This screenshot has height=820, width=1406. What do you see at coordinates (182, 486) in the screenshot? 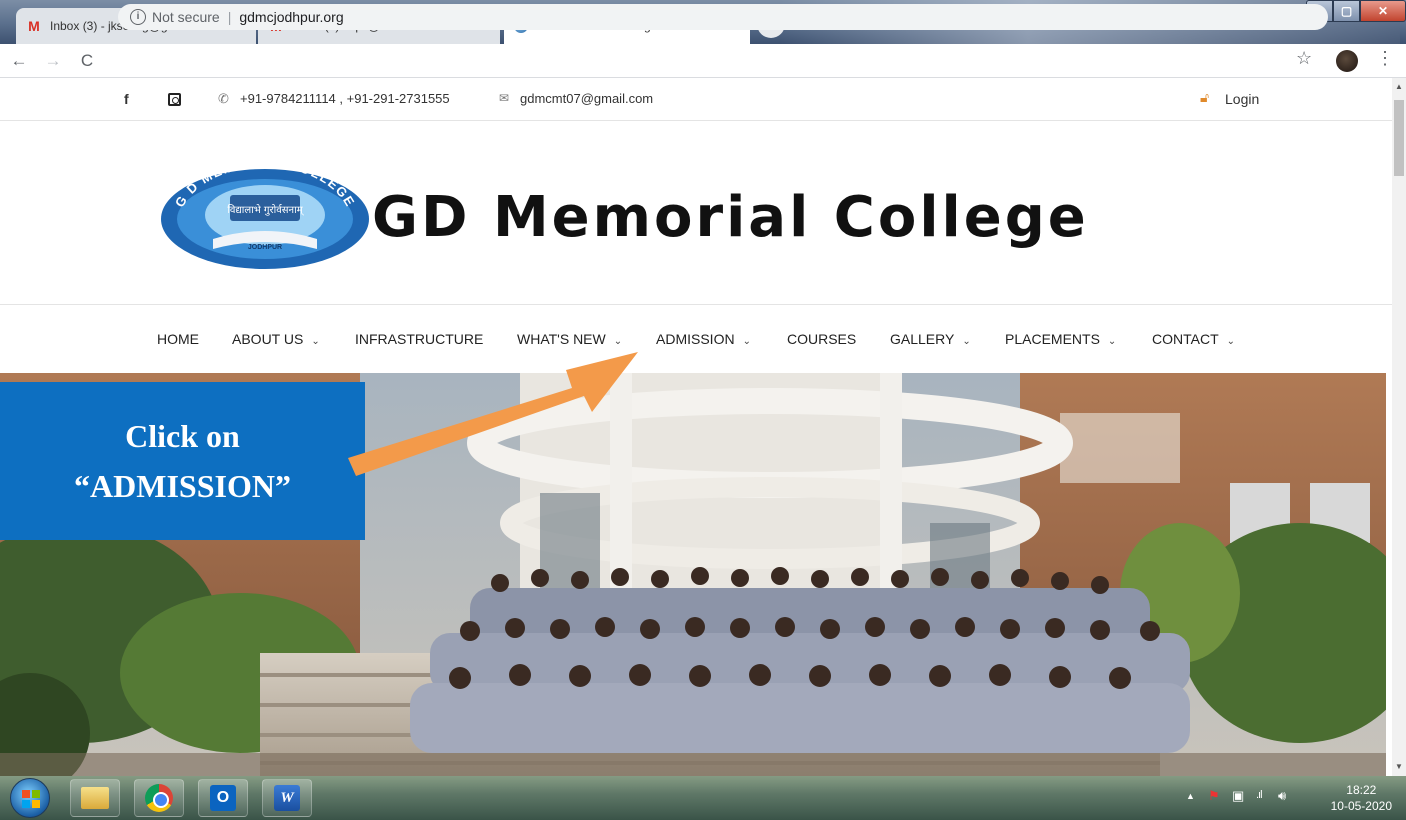
I see `callout-line-2: “ADMISSION”` at bounding box center [182, 486].